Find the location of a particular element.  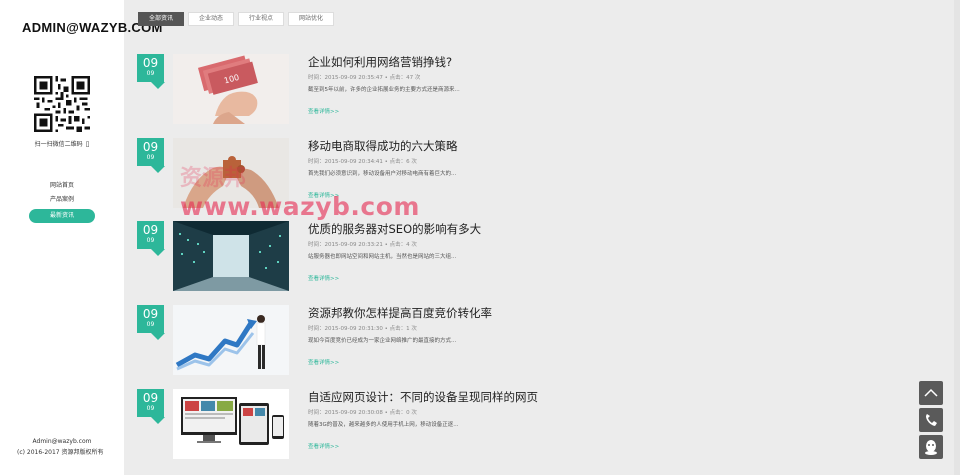

article-meta: 时间：2015-09-09 20:31:30 • 点击：1 次 is located at coordinates (362, 329).